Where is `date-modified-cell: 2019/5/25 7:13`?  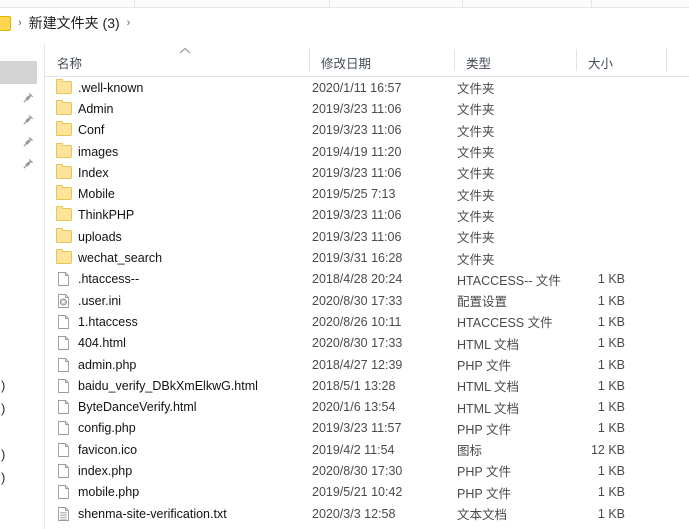
date-modified-cell: 2019/5/25 7:13 is located at coordinates (354, 194).